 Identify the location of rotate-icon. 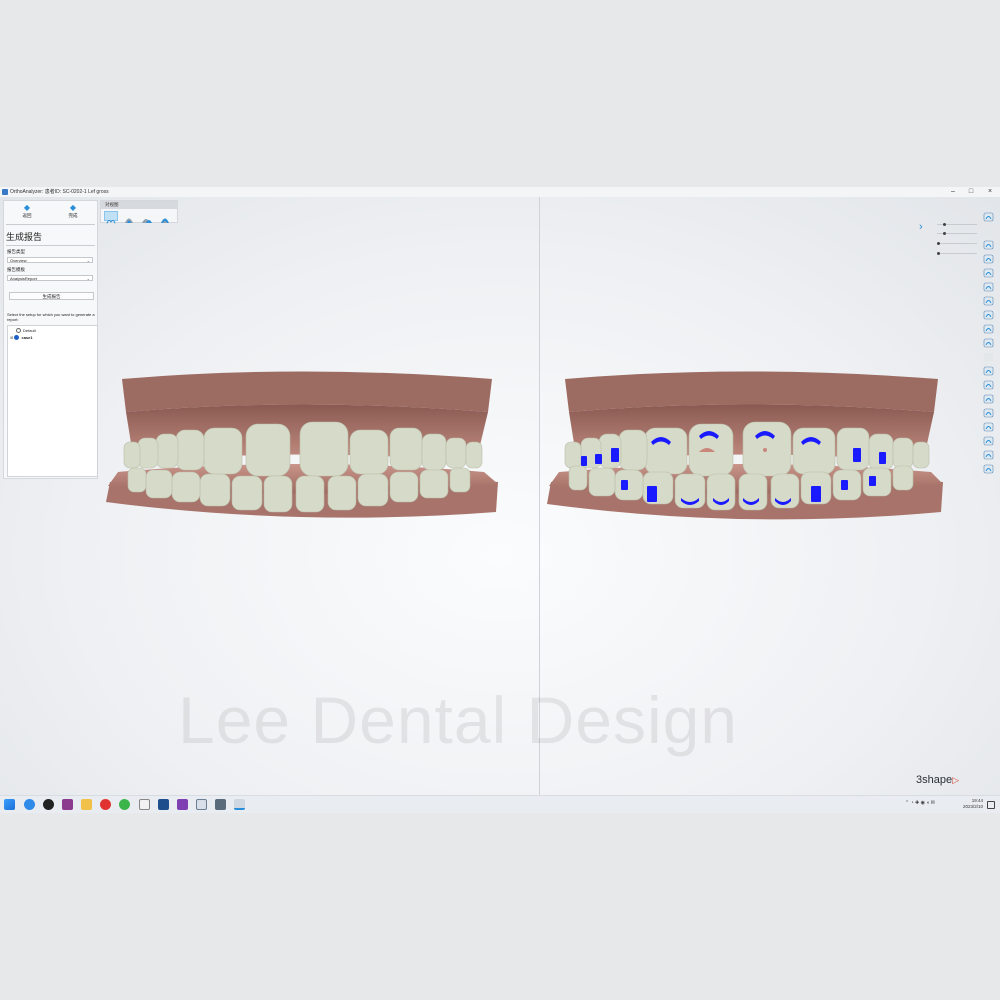
(988, 441).